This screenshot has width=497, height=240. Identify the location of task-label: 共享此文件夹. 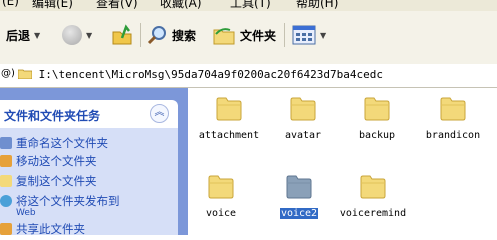
(50, 229).